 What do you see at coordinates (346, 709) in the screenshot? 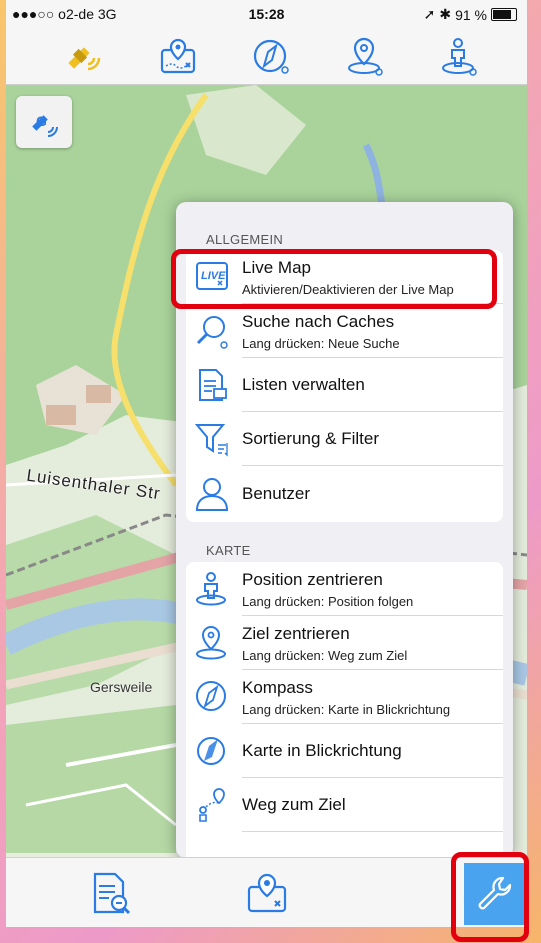
I see `menu-item-subtitle: Lang drücken: Karte in Blickrichtung` at bounding box center [346, 709].